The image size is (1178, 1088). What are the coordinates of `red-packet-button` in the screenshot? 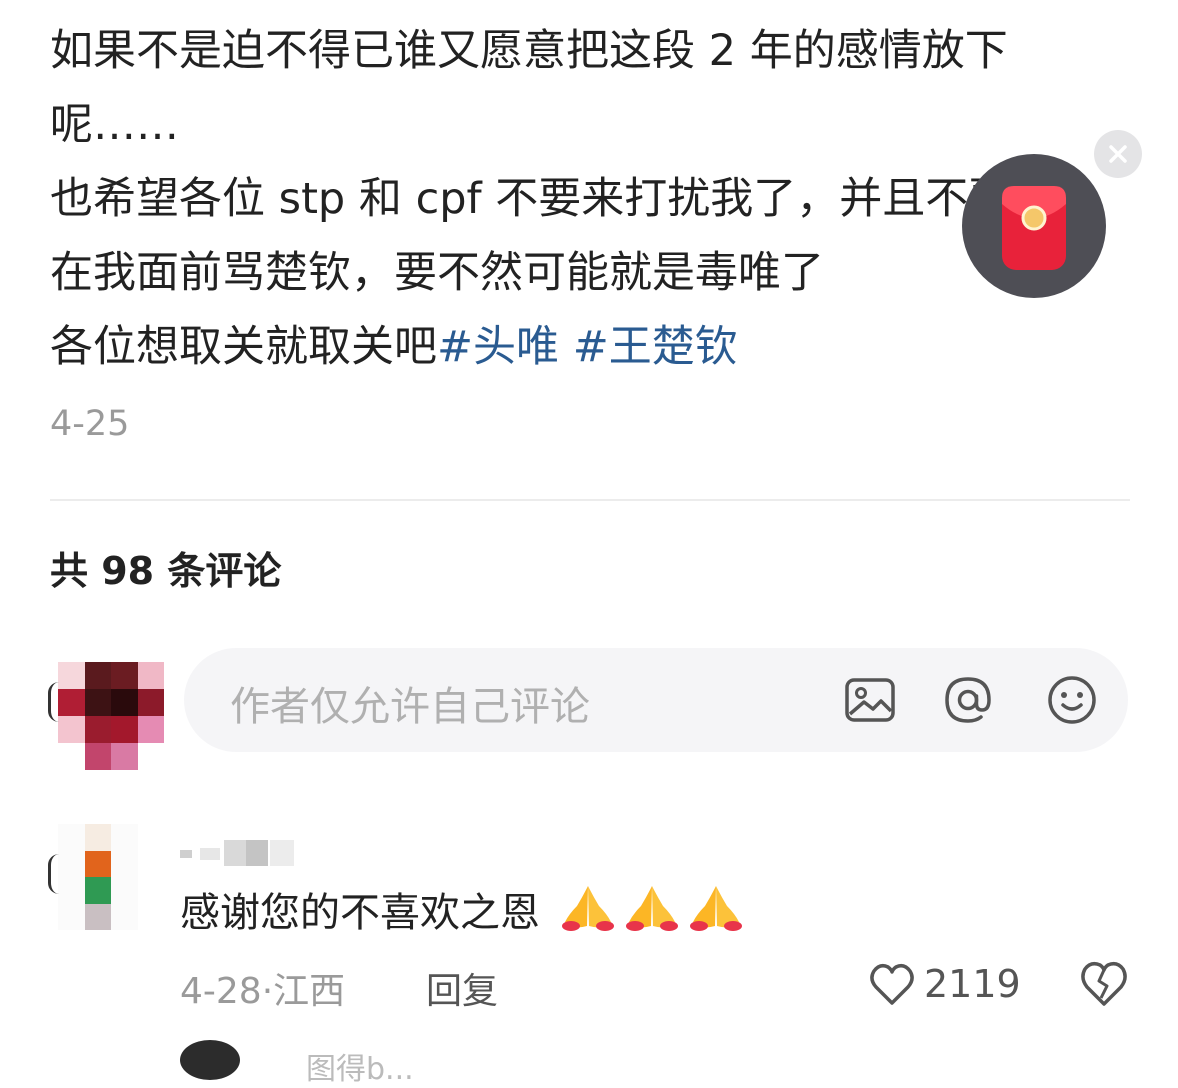 It's located at (1034, 226).